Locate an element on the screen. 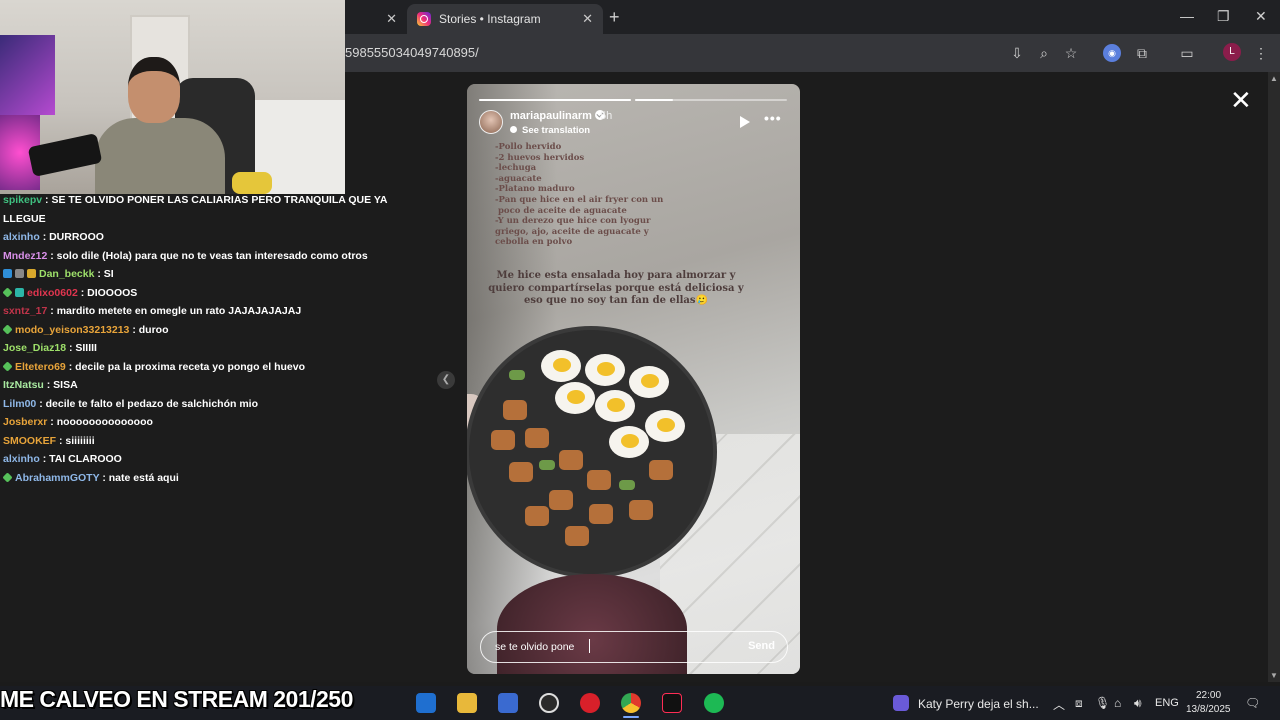 This screenshot has width=1280, height=720. obs-icon is located at coordinates (549, 703).